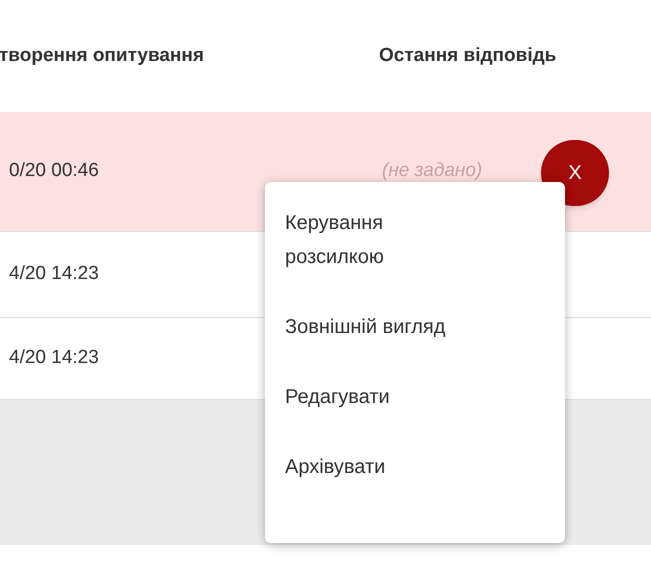  Describe the element at coordinates (54, 171) in the screenshot. I see `table-cell-text: 0/20 00:46` at that location.